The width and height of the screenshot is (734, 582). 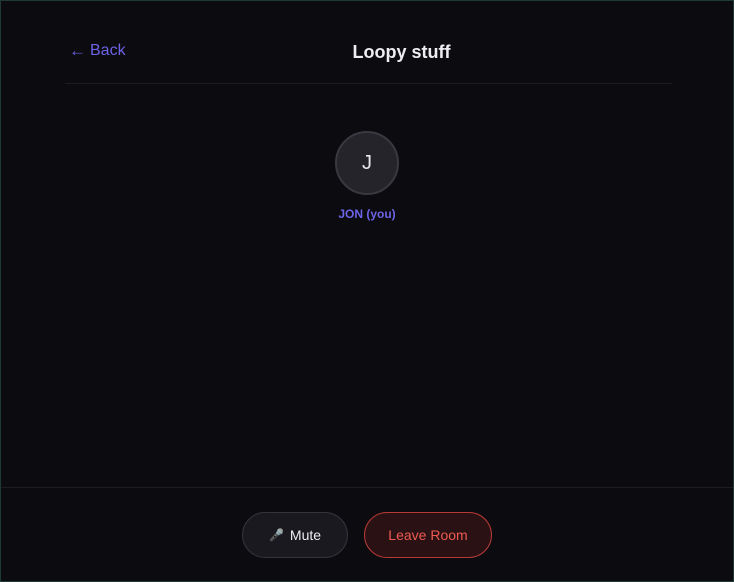 I want to click on leave-room-button: Leave Room, so click(x=428, y=535).